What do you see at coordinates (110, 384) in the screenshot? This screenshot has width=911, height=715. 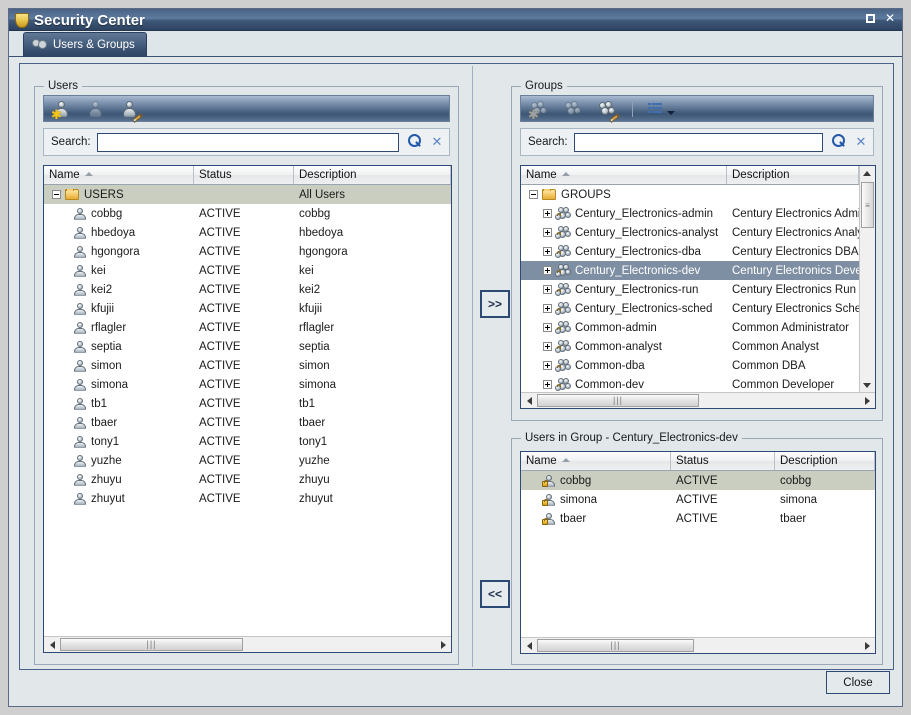 I see `cell-name: simona` at bounding box center [110, 384].